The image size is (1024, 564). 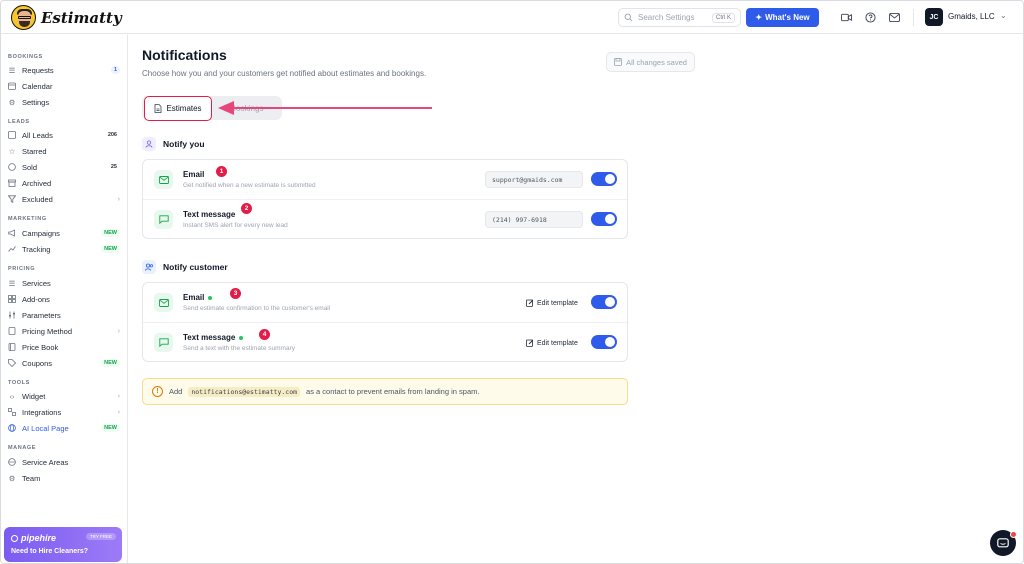 I want to click on warning-icon: !, so click(x=157, y=391).